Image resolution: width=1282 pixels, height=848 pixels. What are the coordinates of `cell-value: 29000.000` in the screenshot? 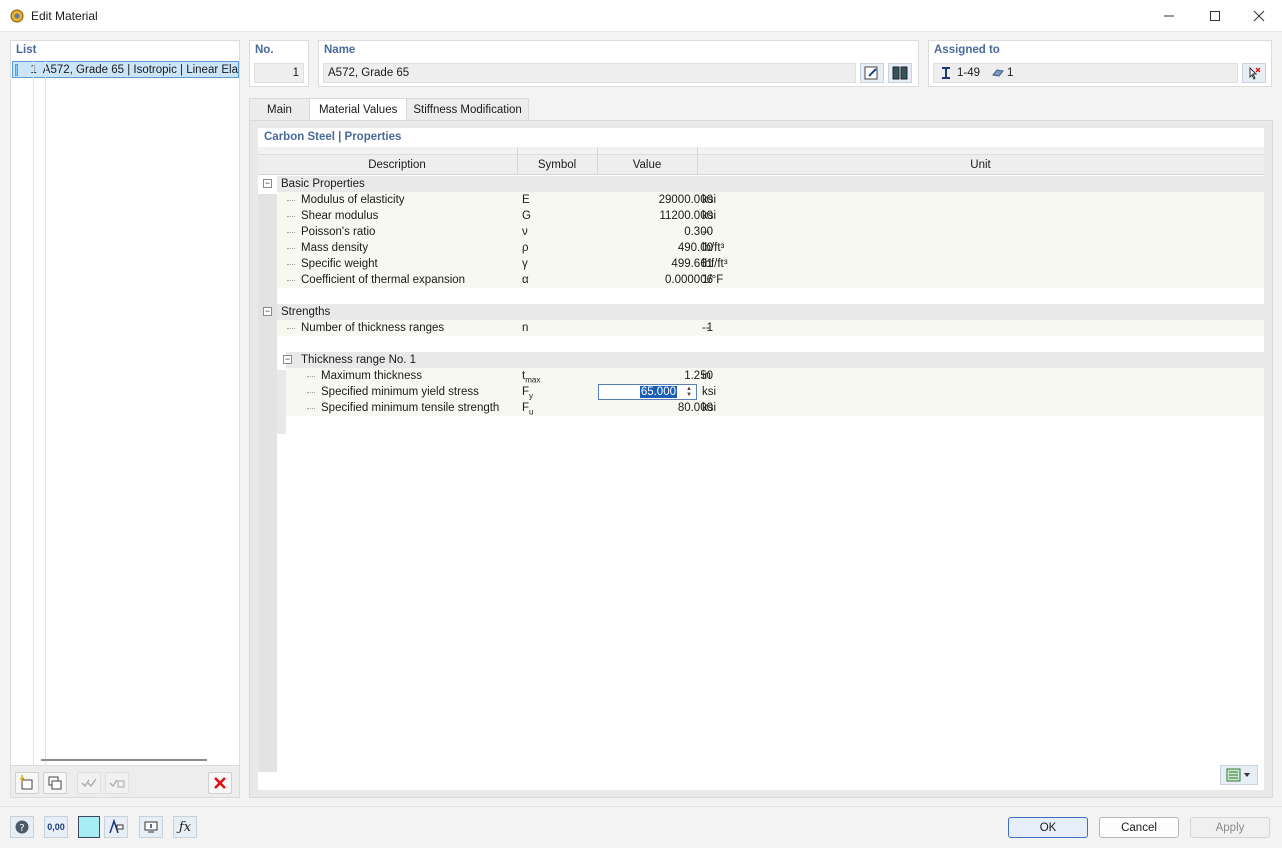 It's located at (655, 200).